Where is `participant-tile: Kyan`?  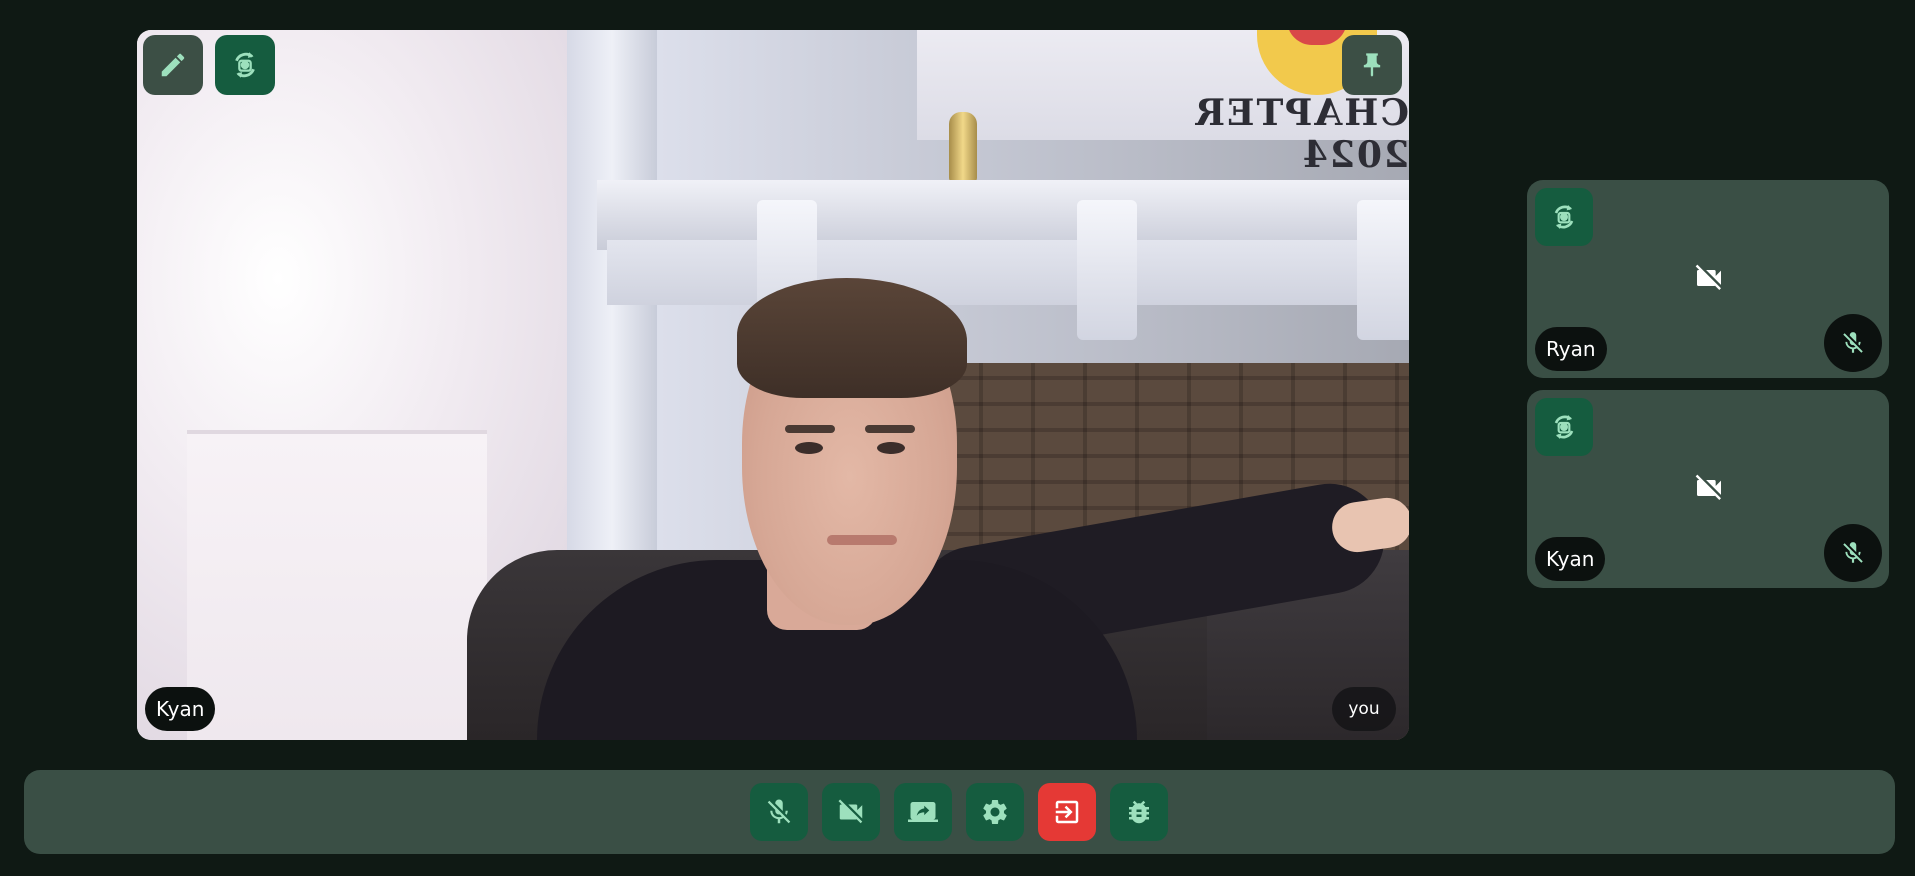 participant-tile: Kyan is located at coordinates (1708, 489).